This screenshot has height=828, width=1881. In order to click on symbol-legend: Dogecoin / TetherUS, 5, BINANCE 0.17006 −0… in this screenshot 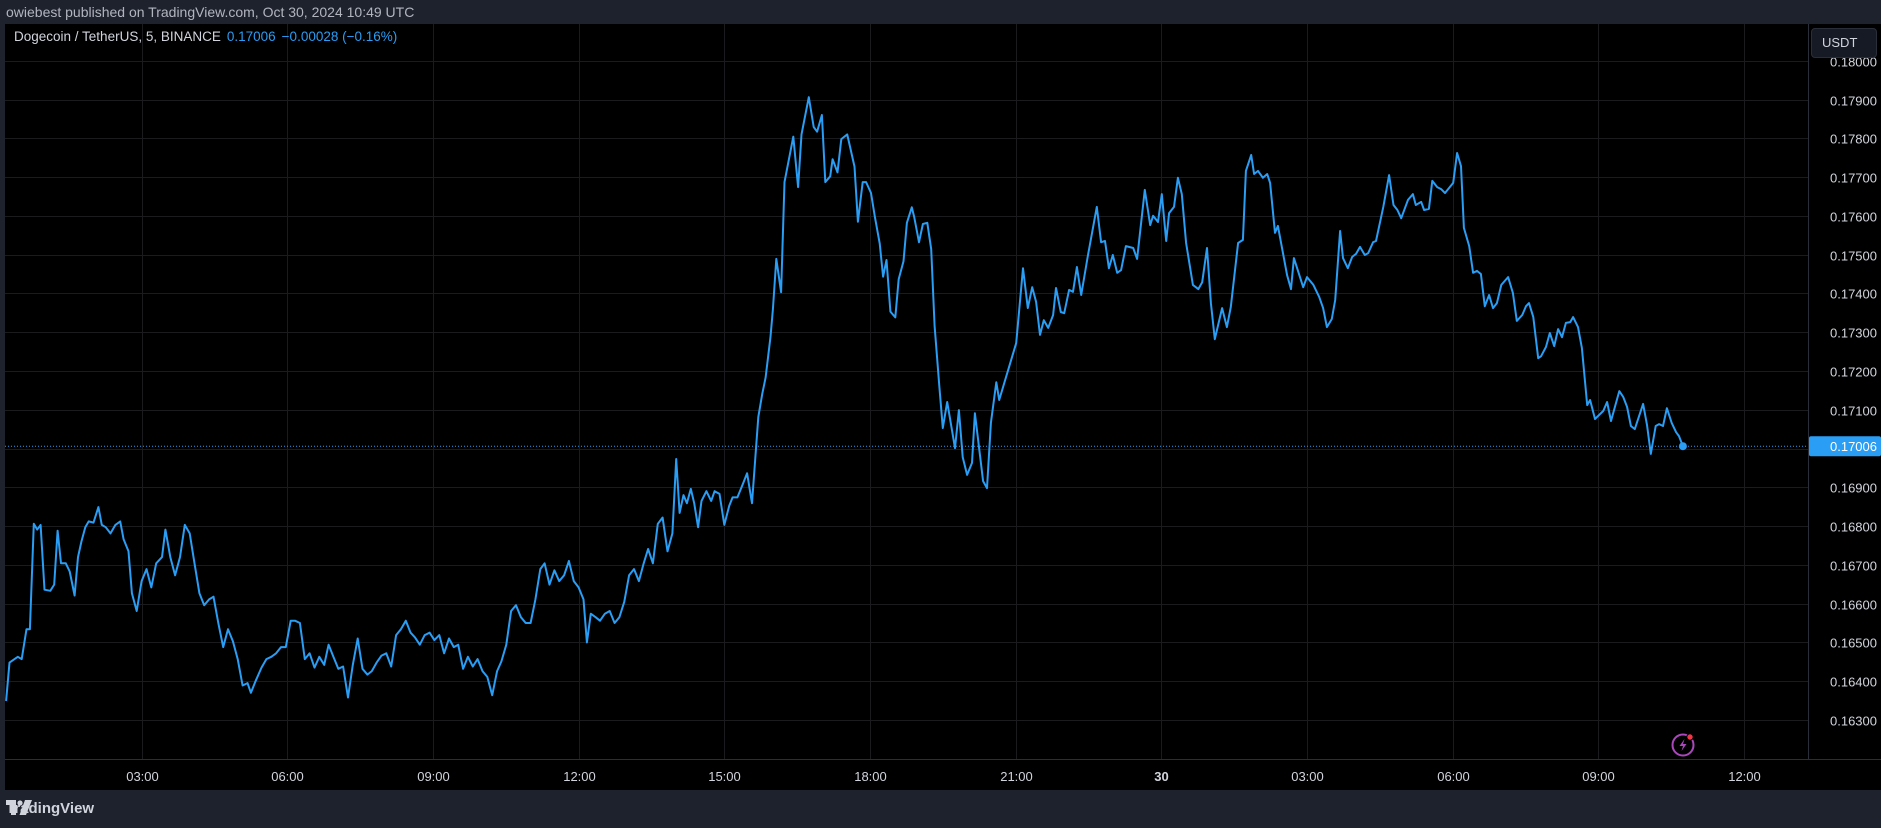, I will do `click(205, 36)`.